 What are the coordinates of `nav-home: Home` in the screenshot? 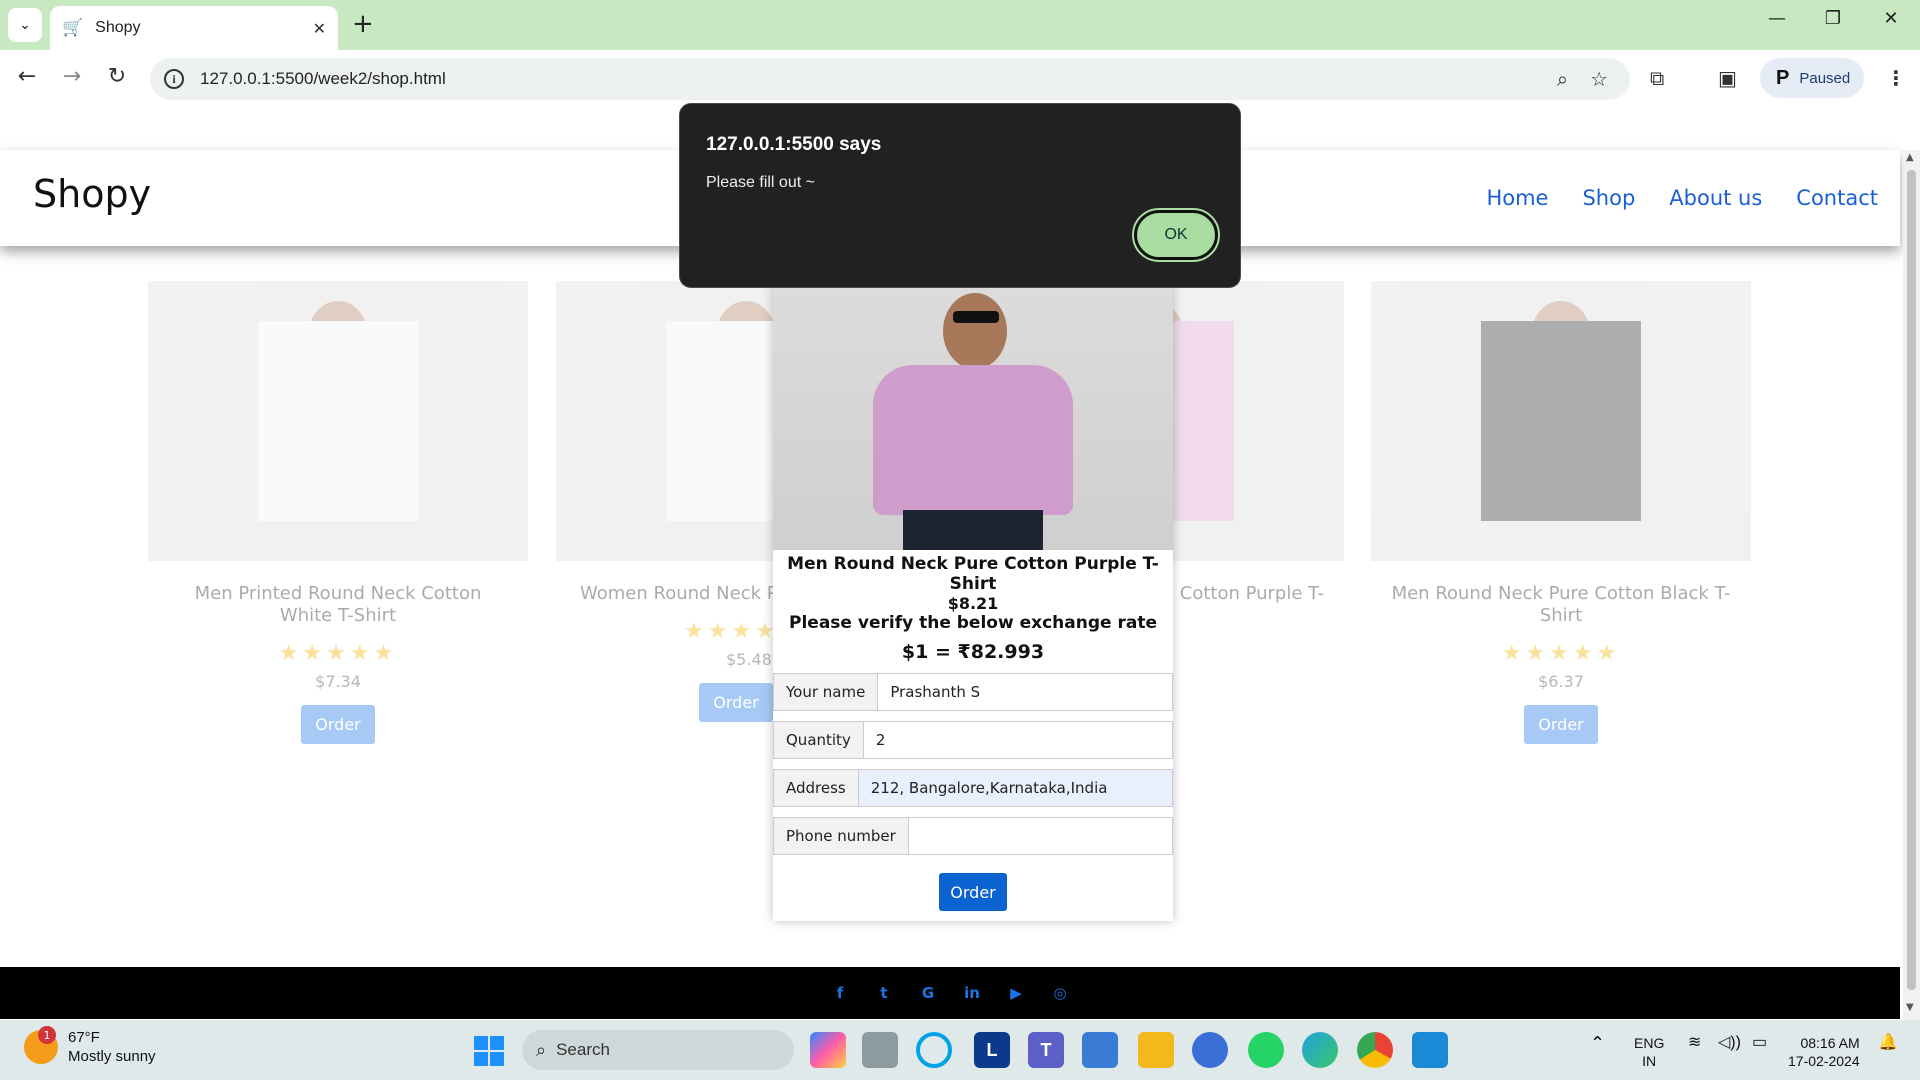 It's located at (1517, 198).